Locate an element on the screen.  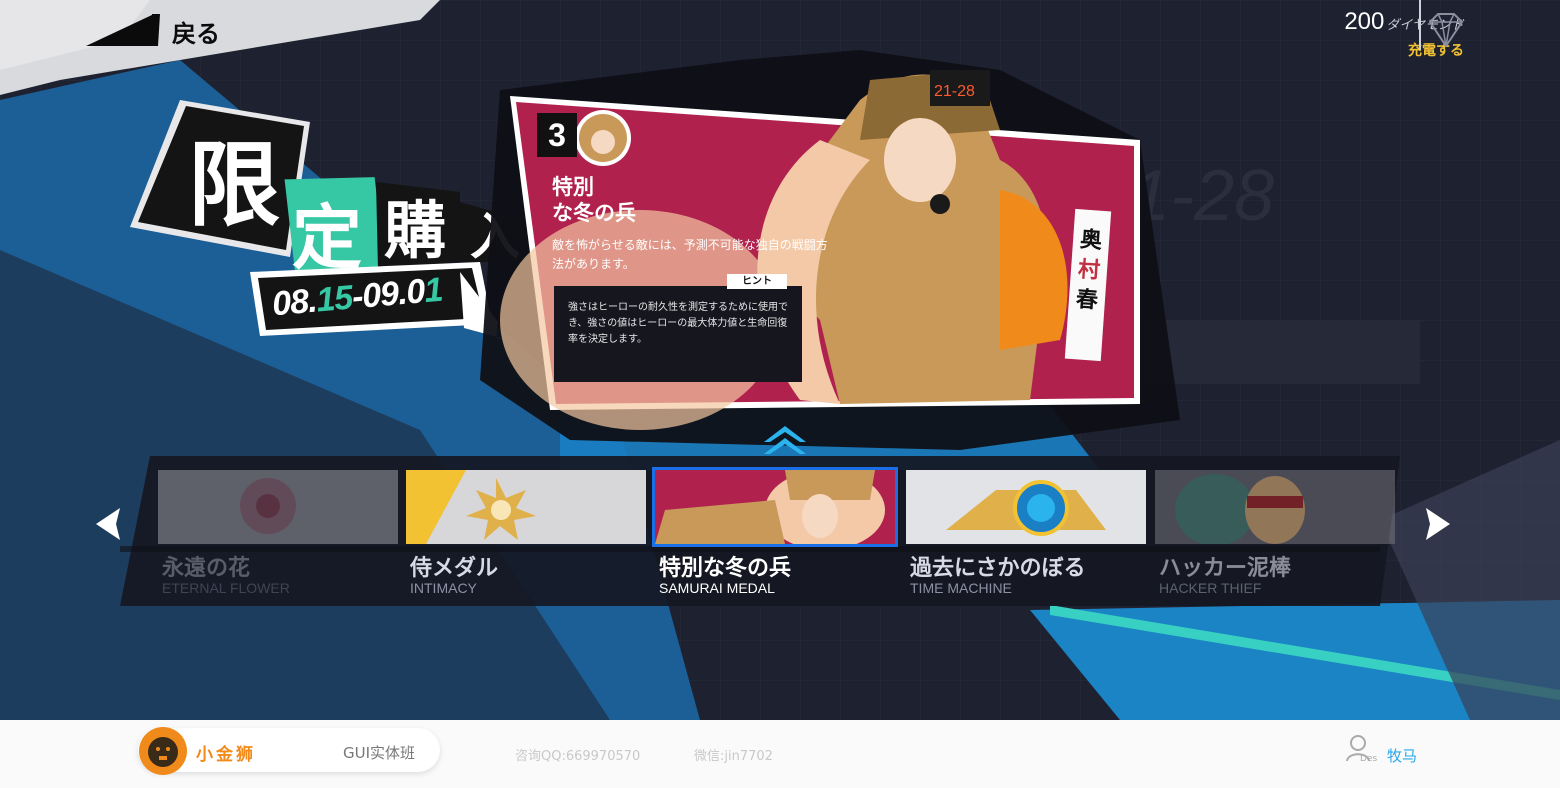
item-special-winter-soldier: 特別な冬の兵 SAMURAI MEDAL is located at coordinates (776, 538).